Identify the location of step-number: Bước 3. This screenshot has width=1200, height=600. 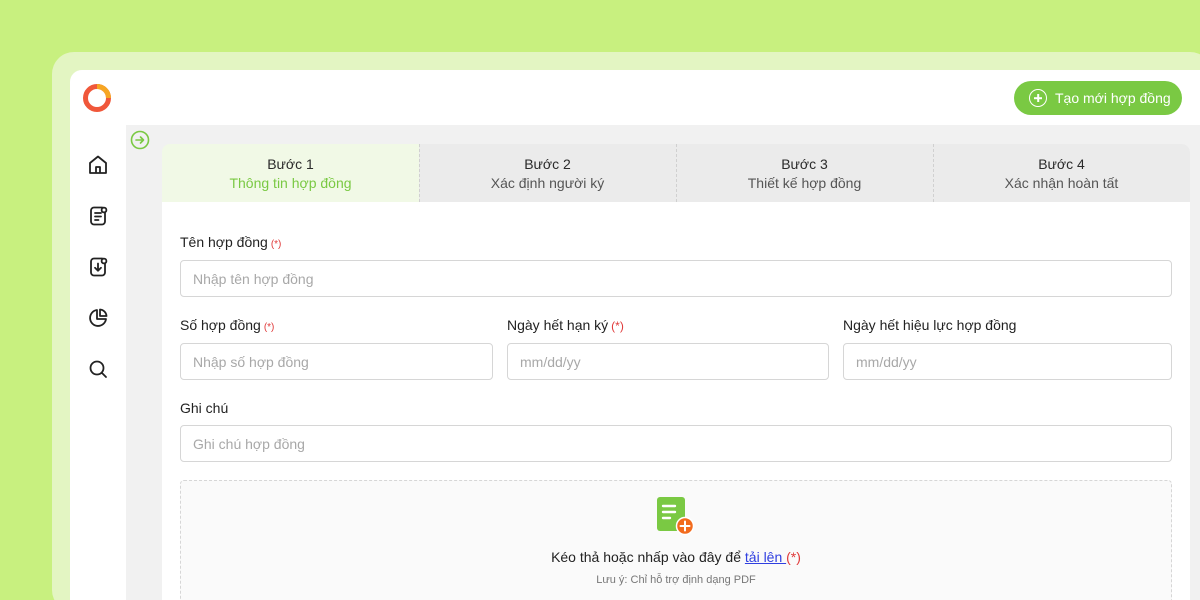
(804, 163).